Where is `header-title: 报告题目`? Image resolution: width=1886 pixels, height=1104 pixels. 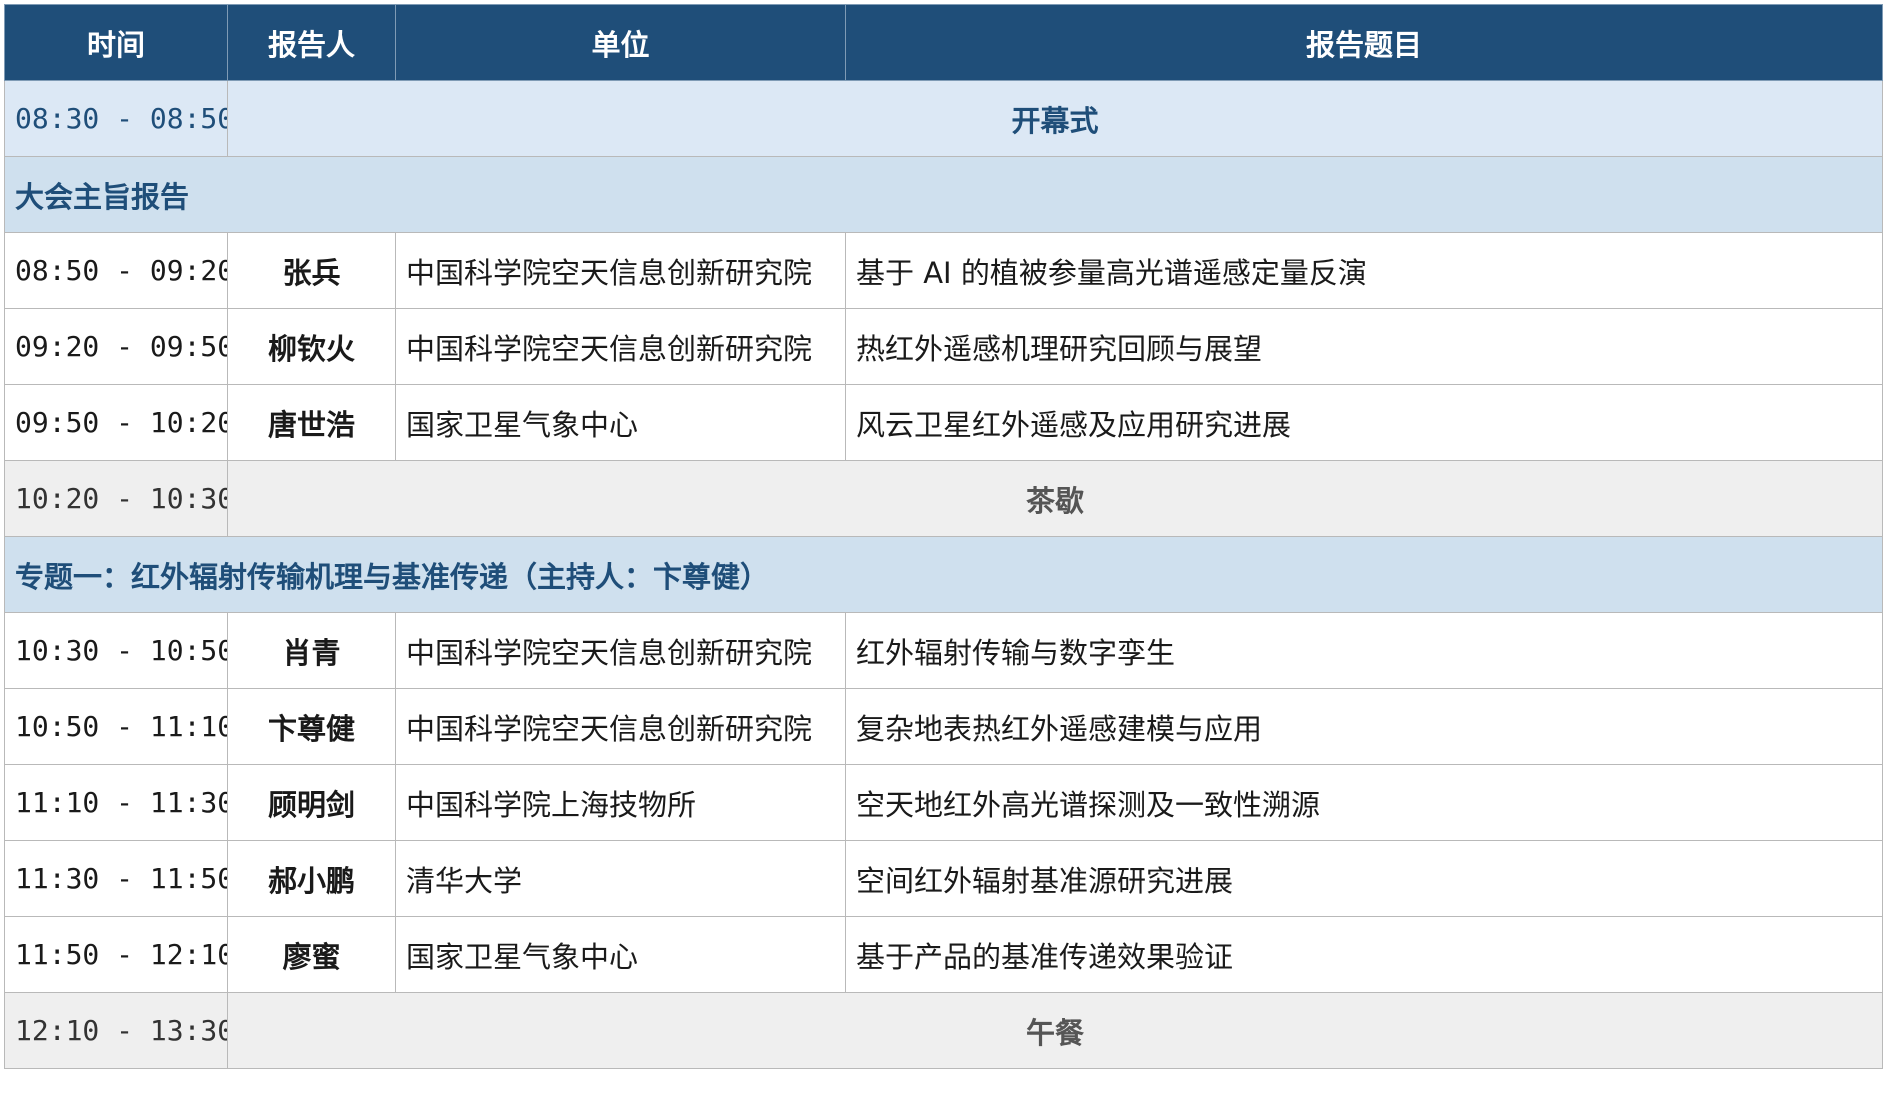
header-title: 报告题目 is located at coordinates (1364, 42).